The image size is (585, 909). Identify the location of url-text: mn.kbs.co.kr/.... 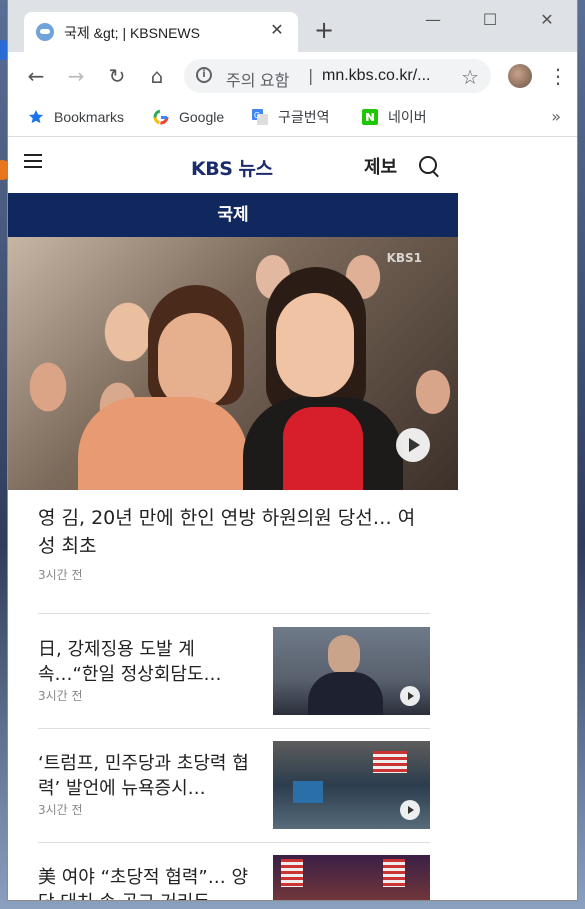
(376, 76).